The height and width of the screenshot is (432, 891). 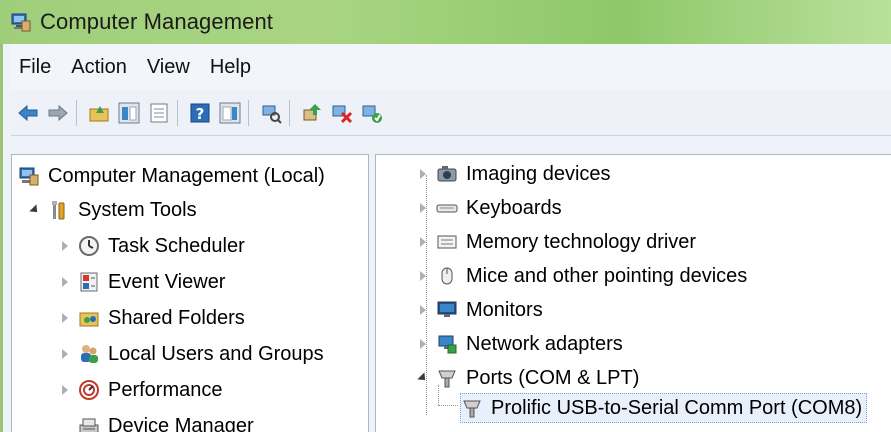 I want to click on tree-item-task-scheduler: Task Scheduler, so click(x=151, y=246).